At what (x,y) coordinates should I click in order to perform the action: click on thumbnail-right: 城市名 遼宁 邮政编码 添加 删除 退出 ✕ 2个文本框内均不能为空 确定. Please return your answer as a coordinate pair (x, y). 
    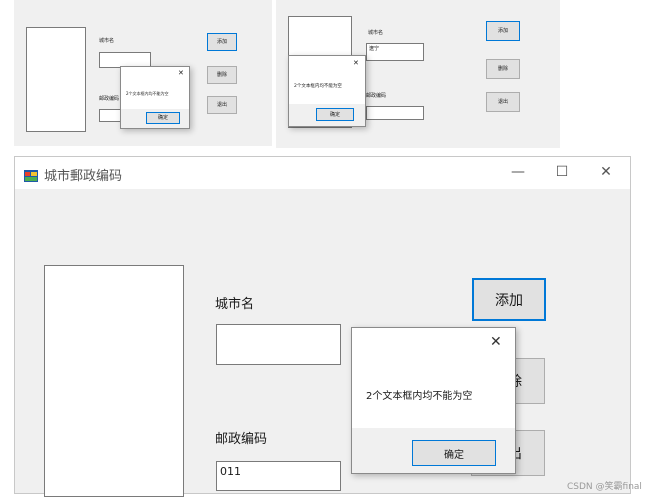
    Looking at the image, I should click on (418, 74).